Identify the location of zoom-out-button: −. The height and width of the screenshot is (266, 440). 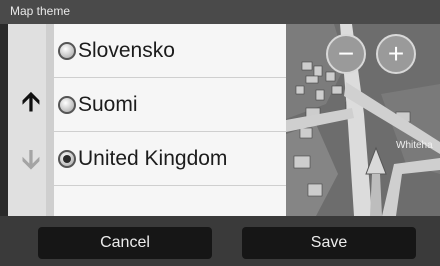
(346, 54).